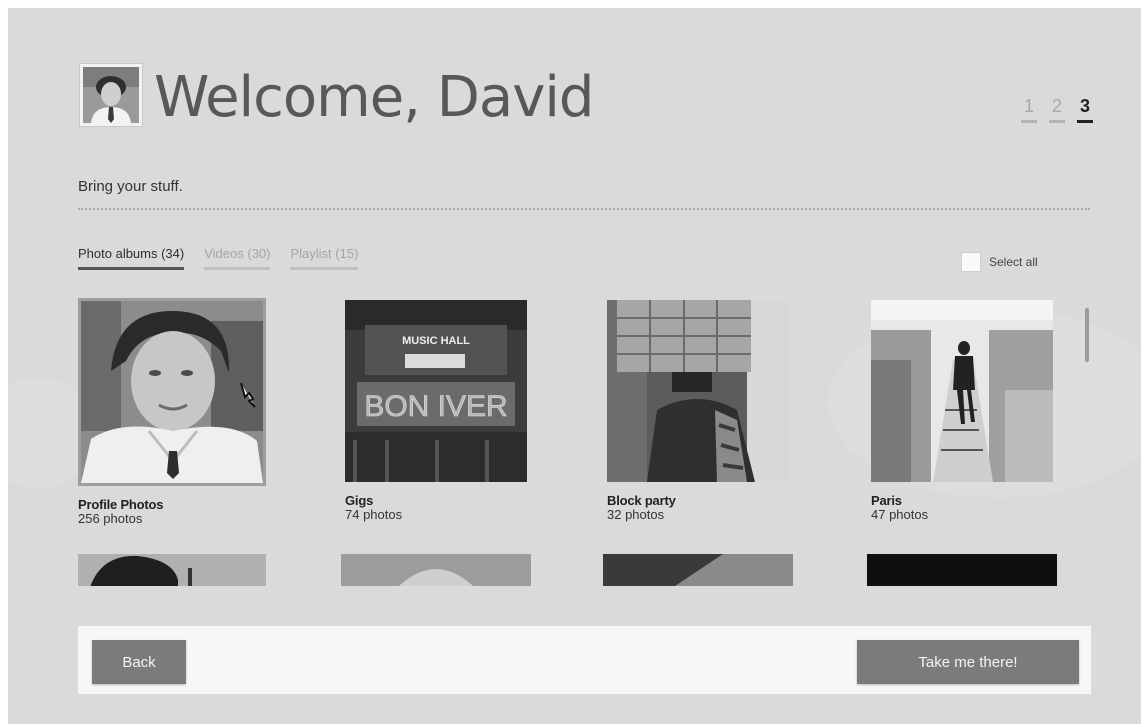  What do you see at coordinates (121, 504) in the screenshot?
I see `album-title: Profile Photos` at bounding box center [121, 504].